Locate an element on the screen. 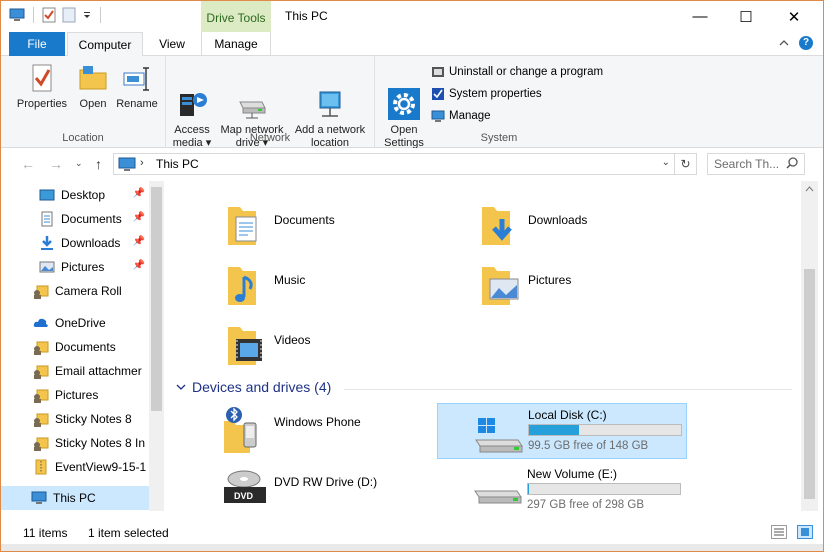  selection-count: 1 item selected is located at coordinates (128, 533).